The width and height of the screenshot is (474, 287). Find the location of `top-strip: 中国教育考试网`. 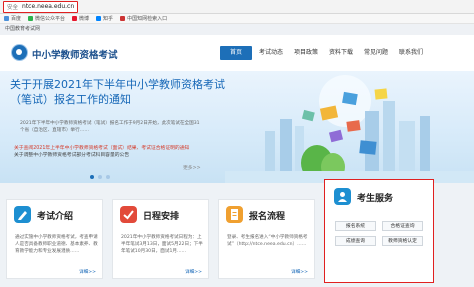

top-strip: 中国教育考试网 is located at coordinates (237, 29).